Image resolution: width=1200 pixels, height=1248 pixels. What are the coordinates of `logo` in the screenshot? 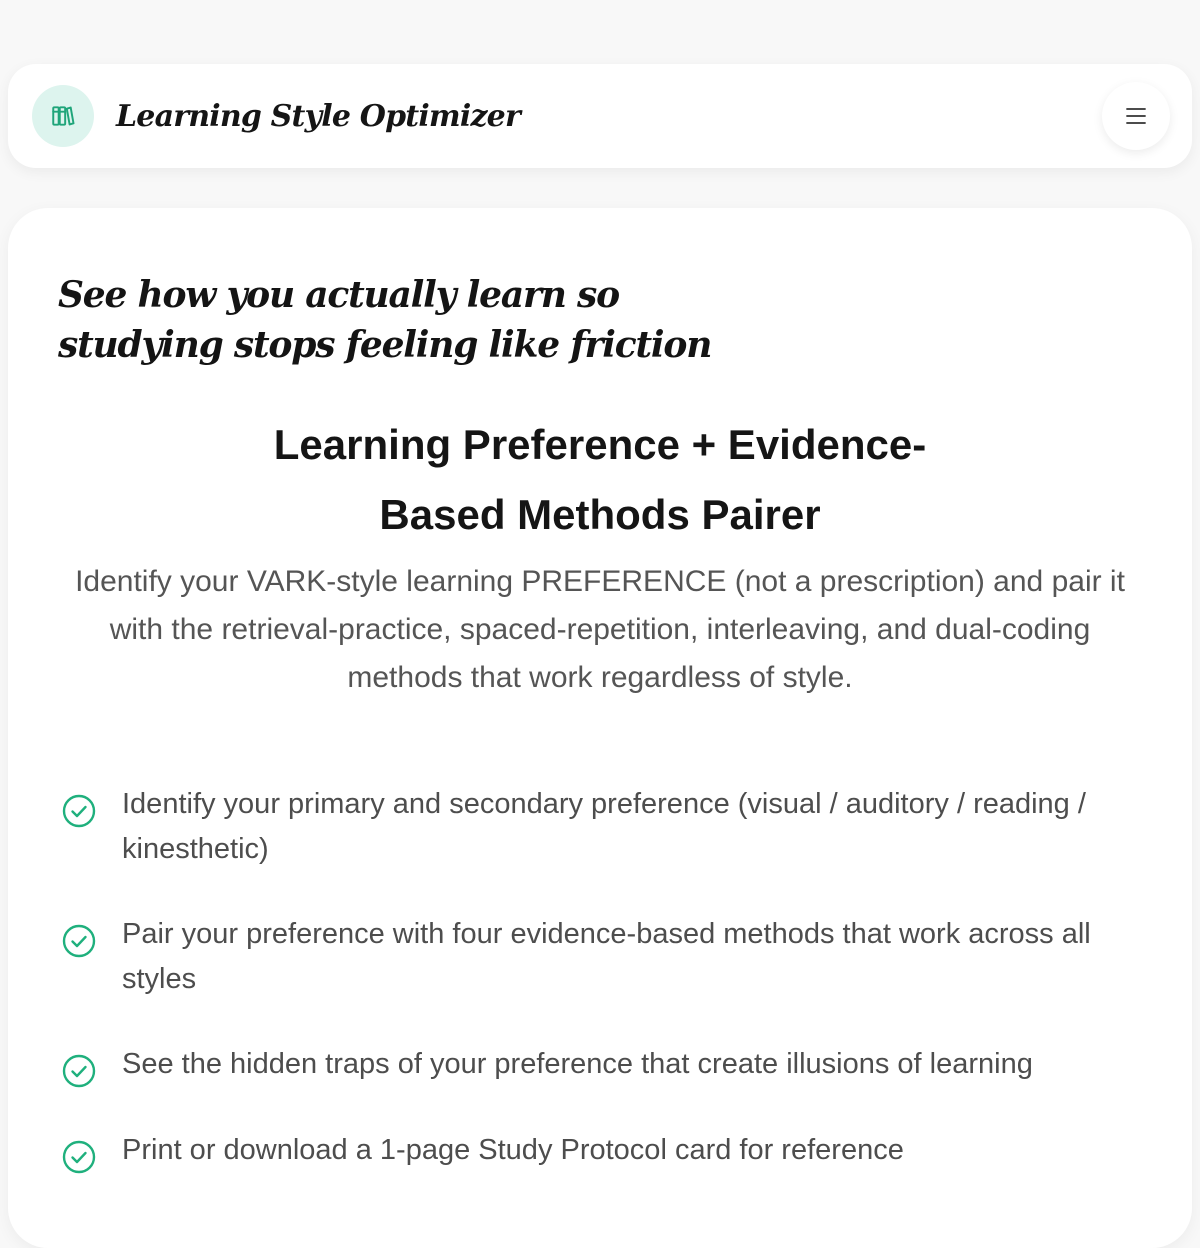 It's located at (63, 116).